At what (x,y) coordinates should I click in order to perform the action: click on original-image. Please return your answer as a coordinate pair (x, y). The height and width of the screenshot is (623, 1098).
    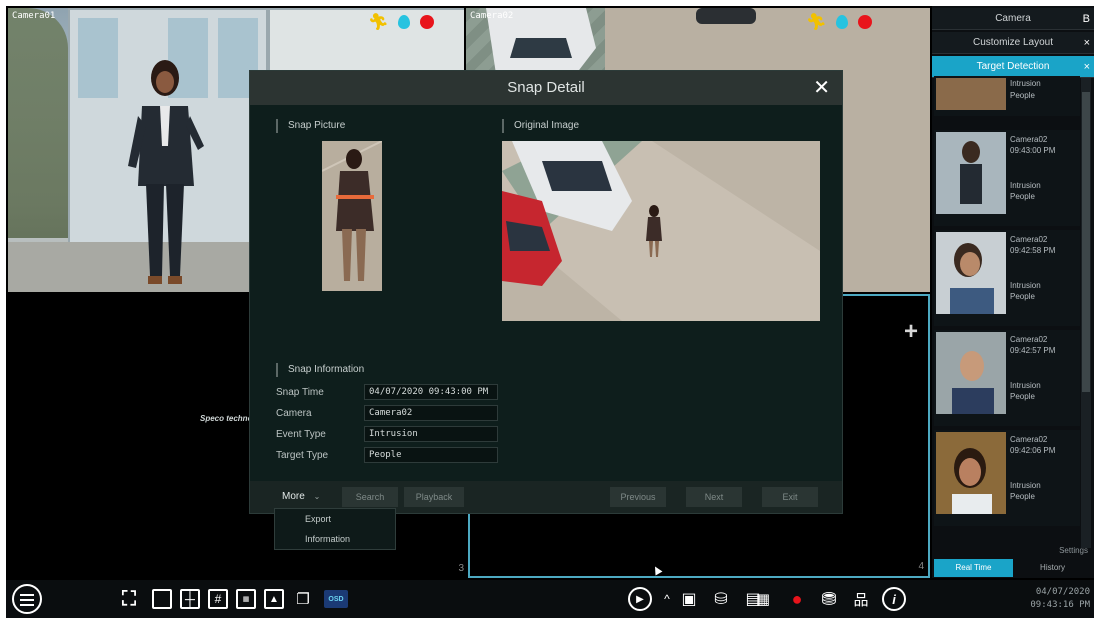
    Looking at the image, I should click on (661, 231).